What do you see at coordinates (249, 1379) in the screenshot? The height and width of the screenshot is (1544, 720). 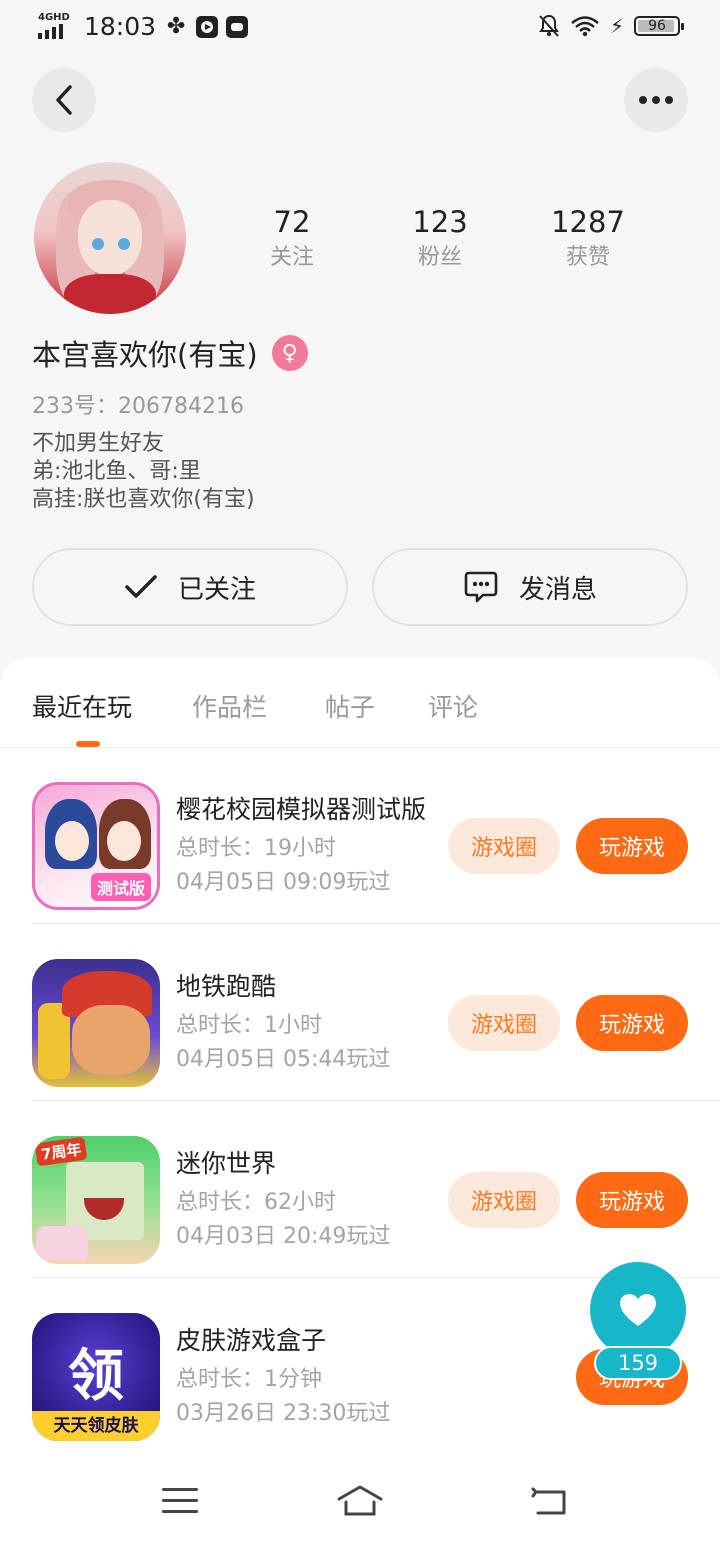 I see `game-duration: 总时长：1分钟` at bounding box center [249, 1379].